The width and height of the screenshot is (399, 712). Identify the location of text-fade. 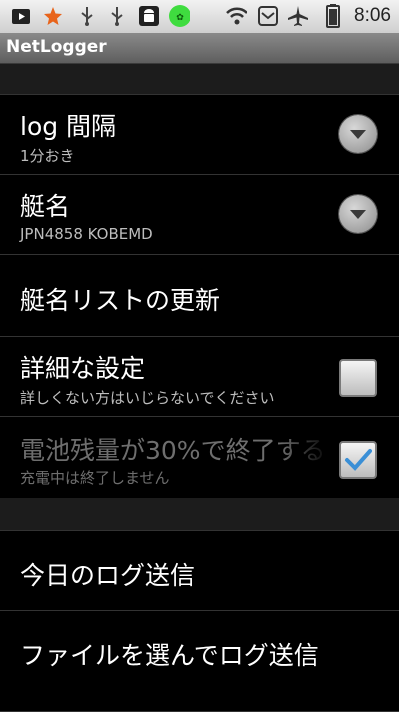
(305, 449).